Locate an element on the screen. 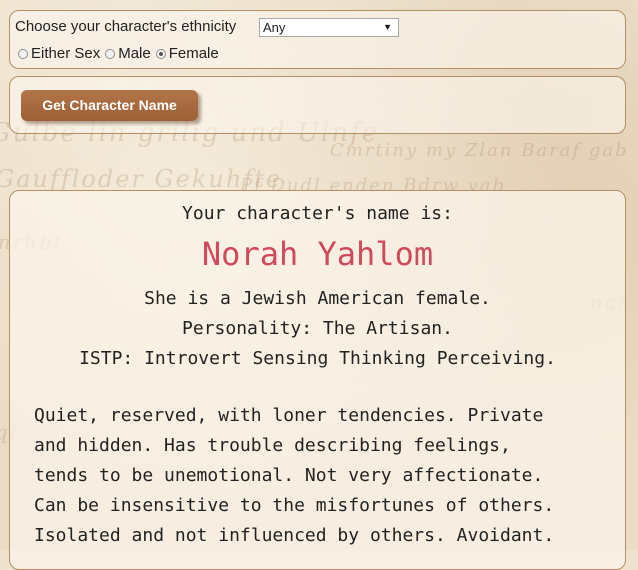  radio-either-sex is located at coordinates (23, 53).